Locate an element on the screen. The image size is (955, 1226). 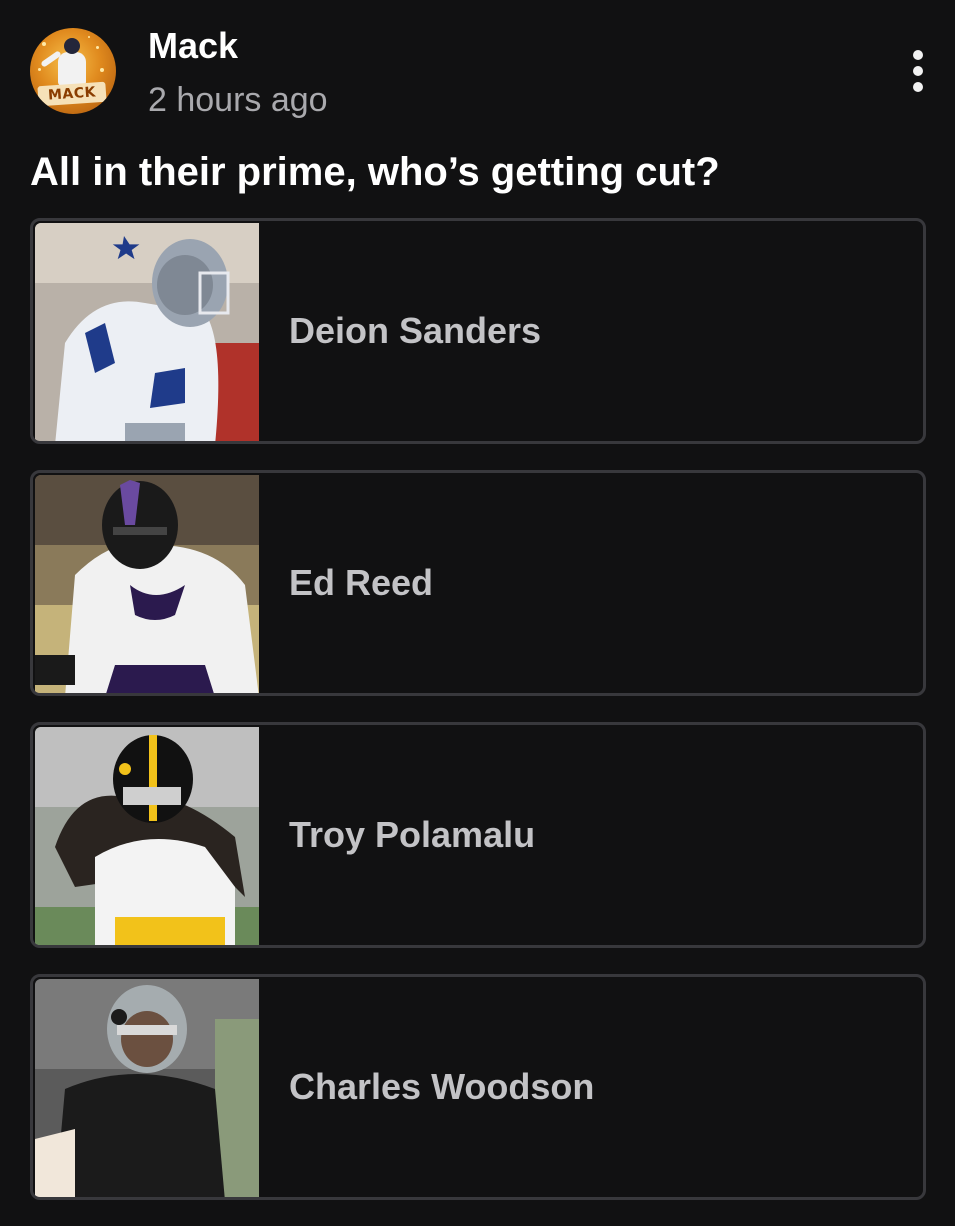
option-label: Charles Woodson is located at coordinates (442, 1086).